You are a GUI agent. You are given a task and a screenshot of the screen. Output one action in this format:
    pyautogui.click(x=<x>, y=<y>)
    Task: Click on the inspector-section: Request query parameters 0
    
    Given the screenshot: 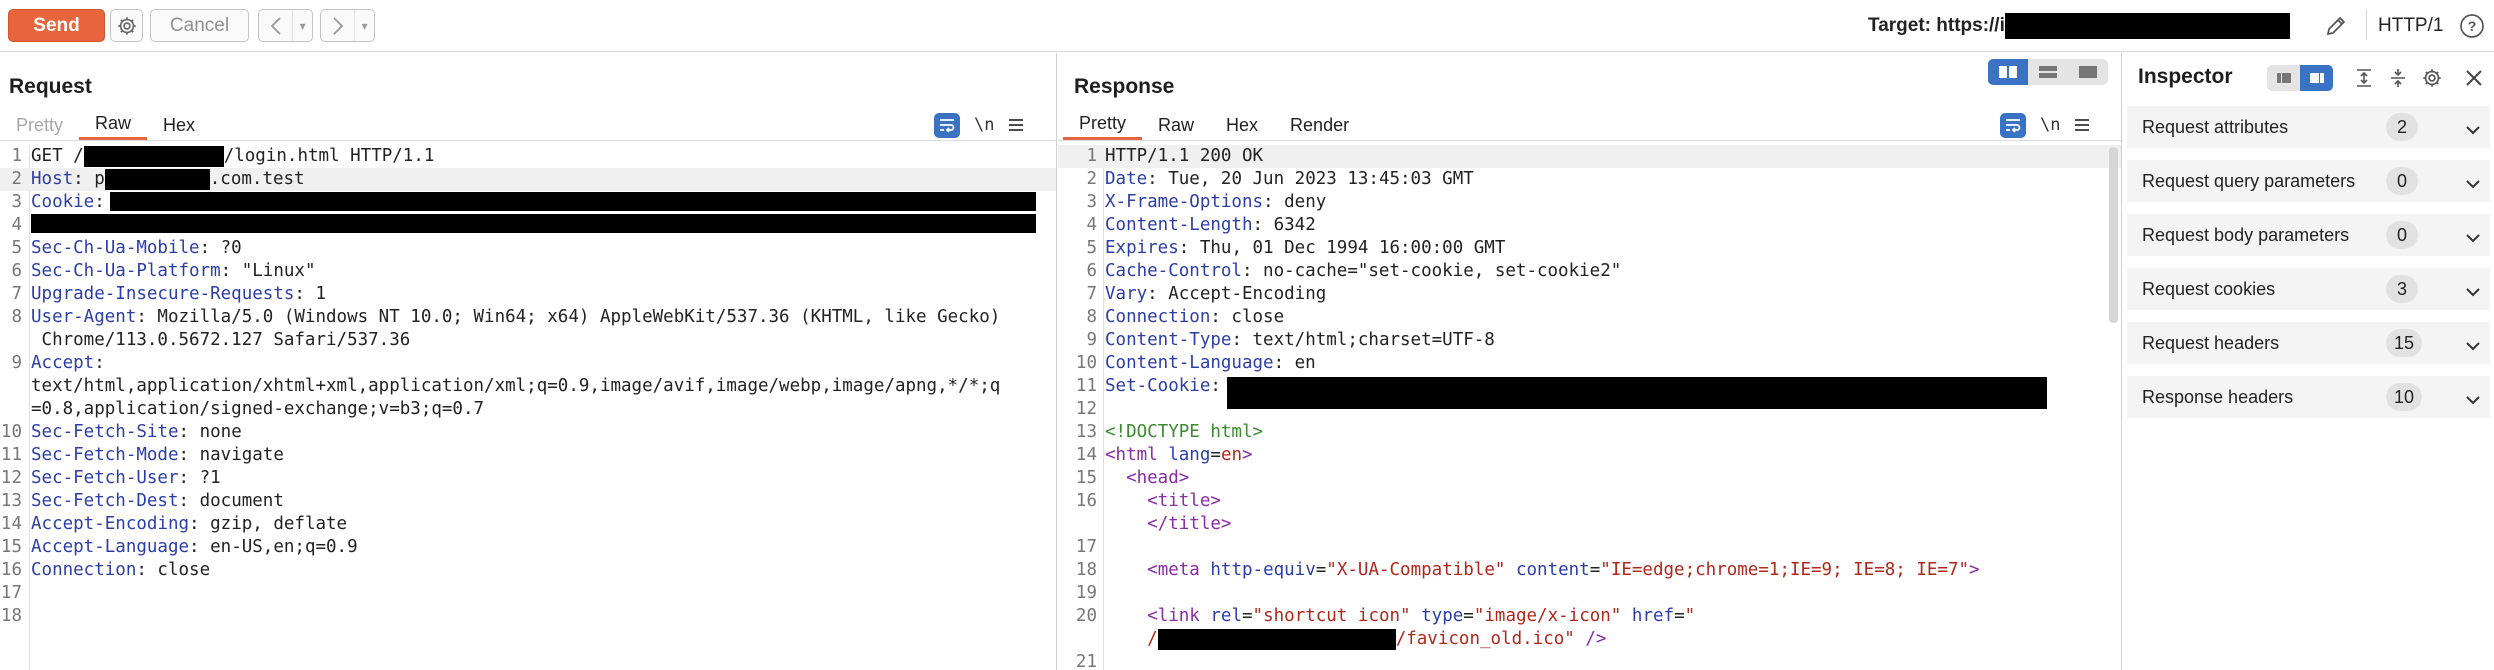 What is the action you would take?
    pyautogui.click(x=2308, y=184)
    